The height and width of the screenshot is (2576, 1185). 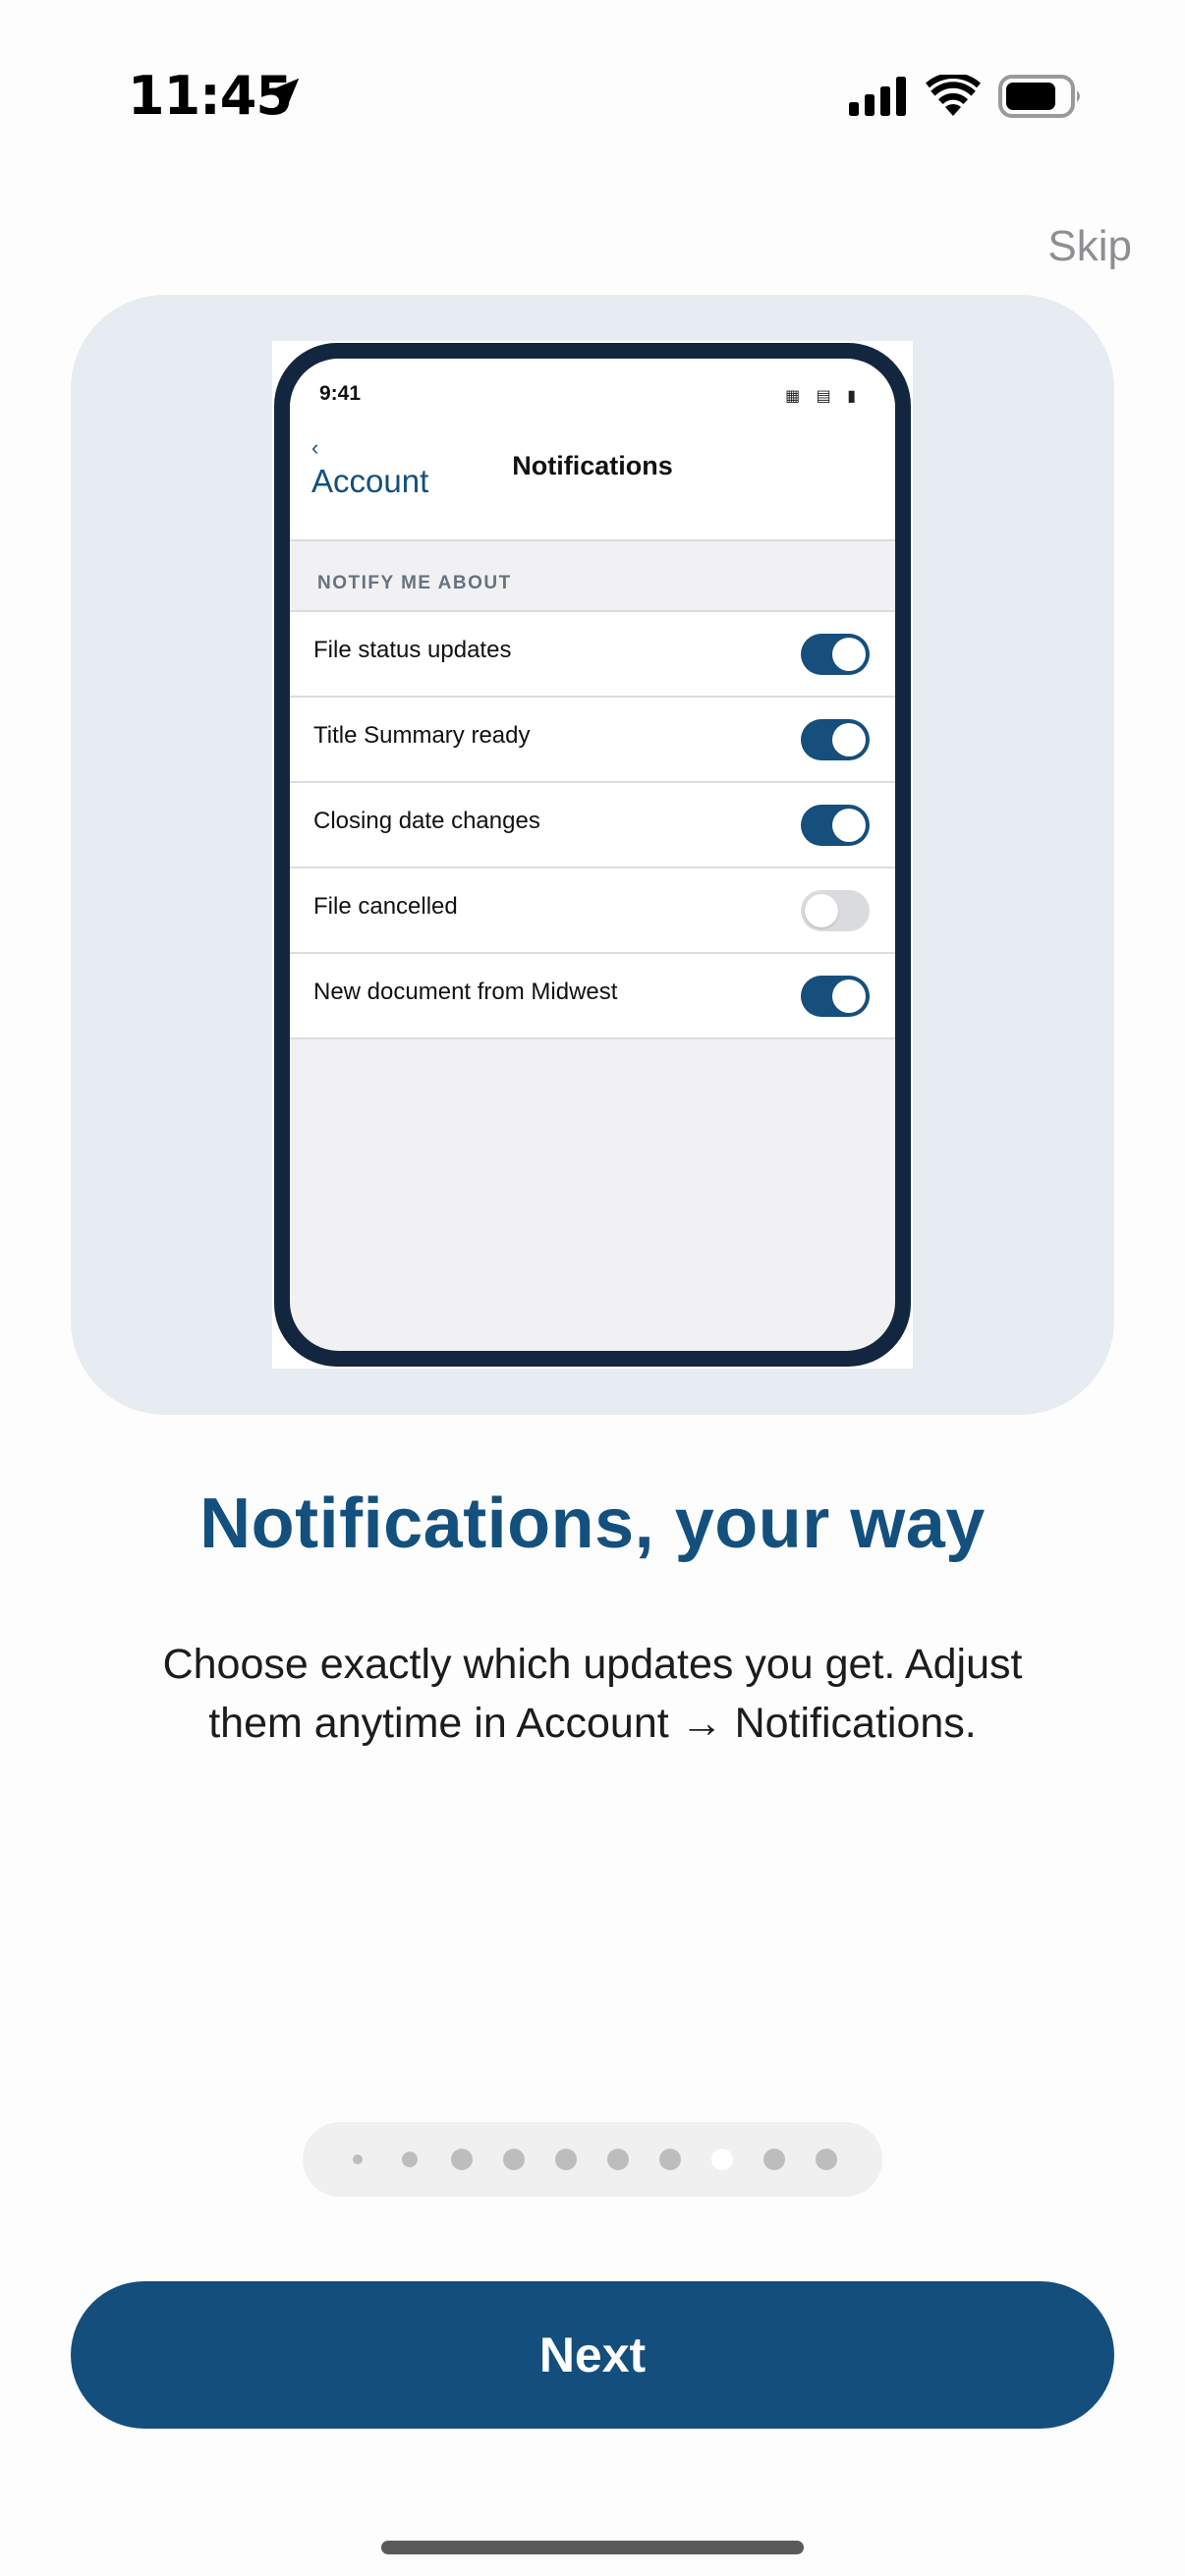 I want to click on preview-row: Closing date changes, so click(x=592, y=825).